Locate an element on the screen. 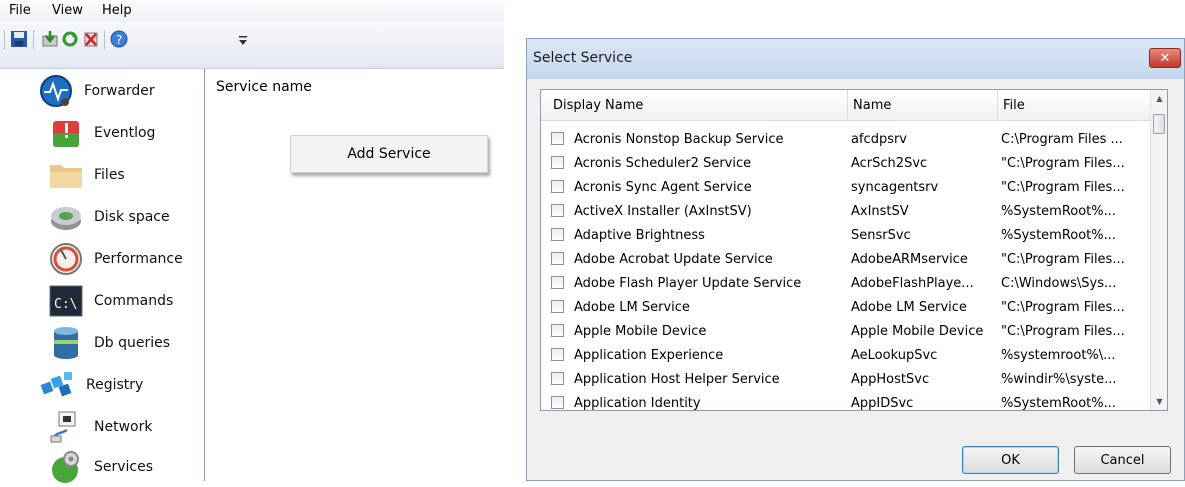 The height and width of the screenshot is (487, 1185). sidebar-item-performance: Performance is located at coordinates (115, 259).